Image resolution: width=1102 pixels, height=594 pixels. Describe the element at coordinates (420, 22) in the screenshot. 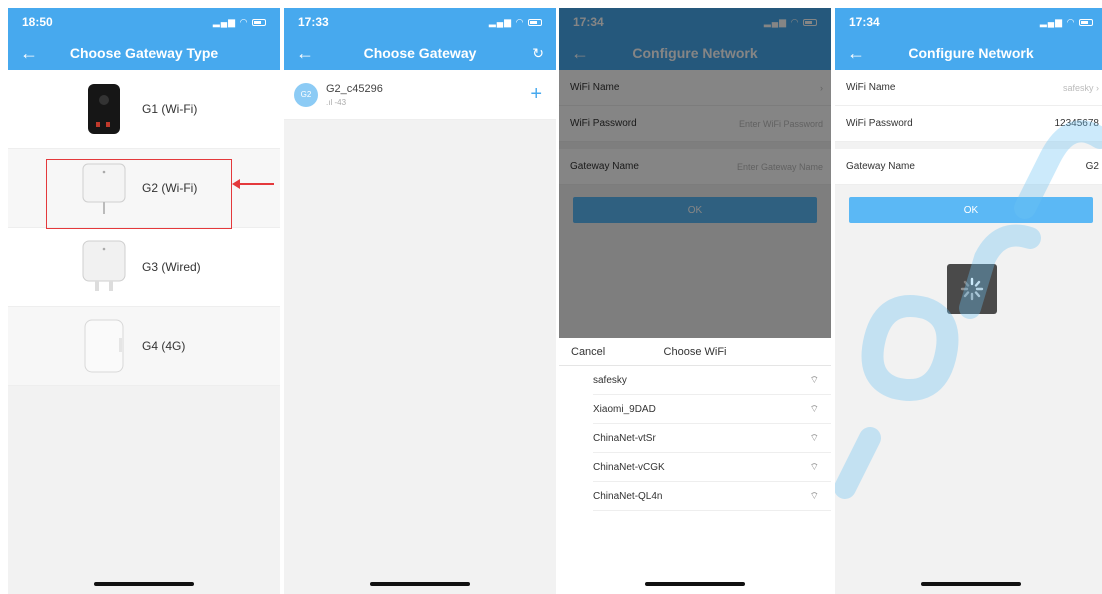

I see `status-bar: 17:33 ▂▄▆ ◠` at that location.